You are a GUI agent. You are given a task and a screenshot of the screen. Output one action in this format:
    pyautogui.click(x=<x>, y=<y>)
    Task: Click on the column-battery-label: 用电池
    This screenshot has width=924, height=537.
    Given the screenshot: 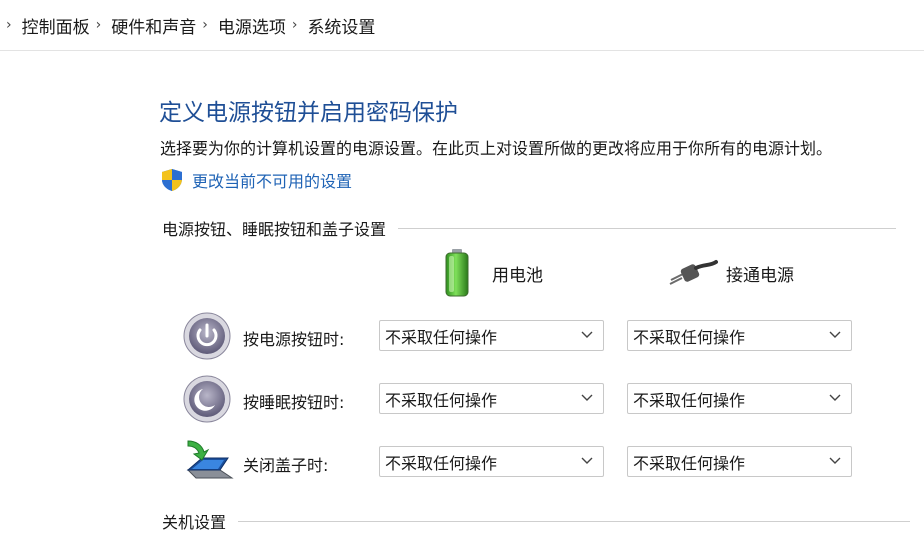 What is the action you would take?
    pyautogui.click(x=517, y=275)
    